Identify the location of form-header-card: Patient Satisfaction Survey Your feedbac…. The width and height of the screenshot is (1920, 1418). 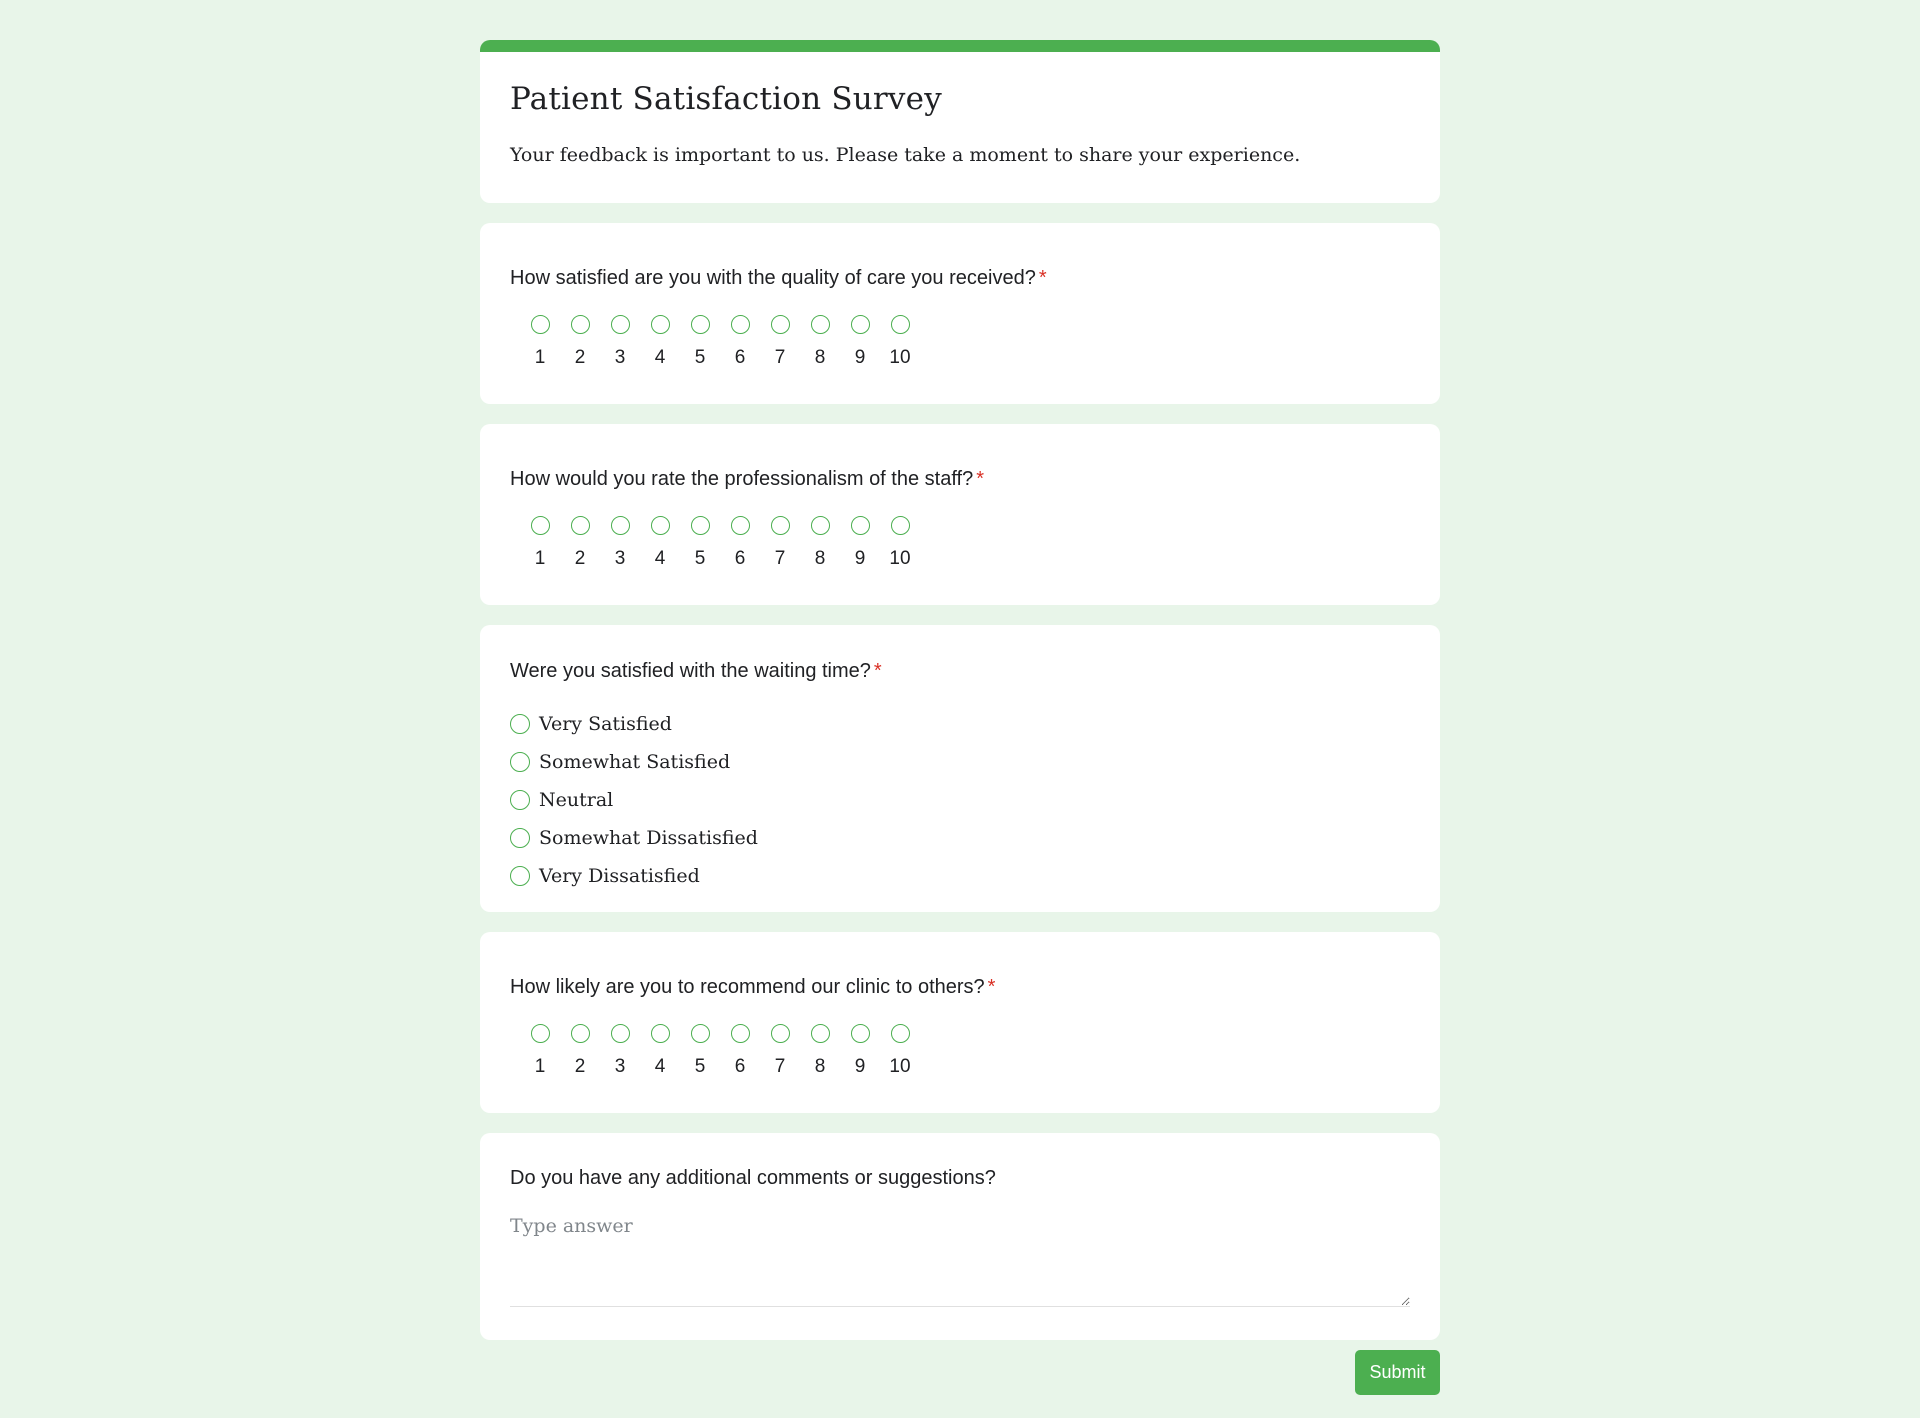
(960, 121).